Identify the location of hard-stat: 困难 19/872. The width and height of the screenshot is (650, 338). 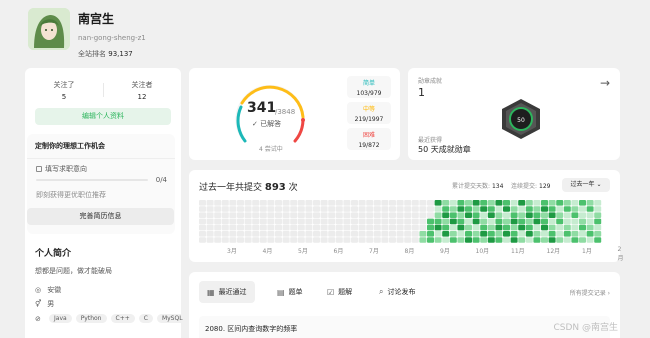
(369, 139).